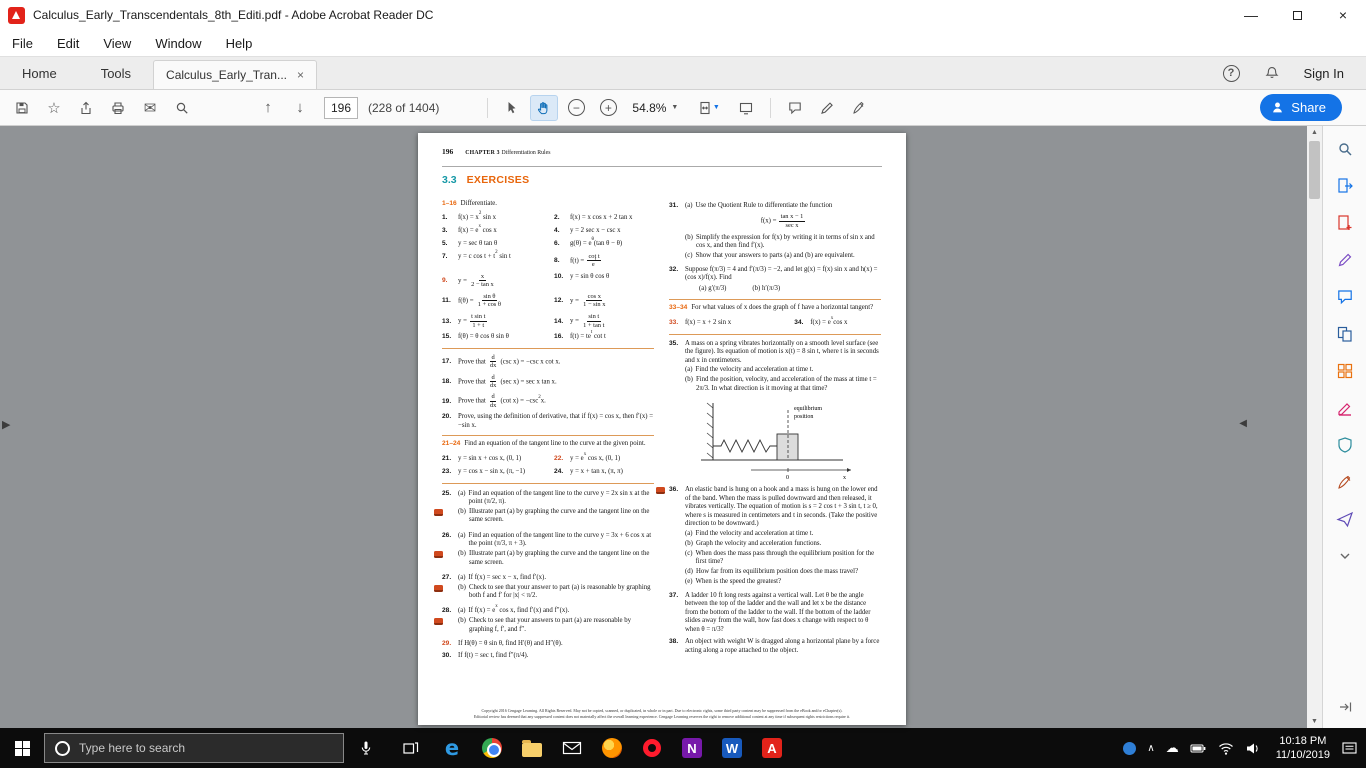 Image resolution: width=1366 pixels, height=768 pixels. I want to click on firefox-icon, so click(612, 748).